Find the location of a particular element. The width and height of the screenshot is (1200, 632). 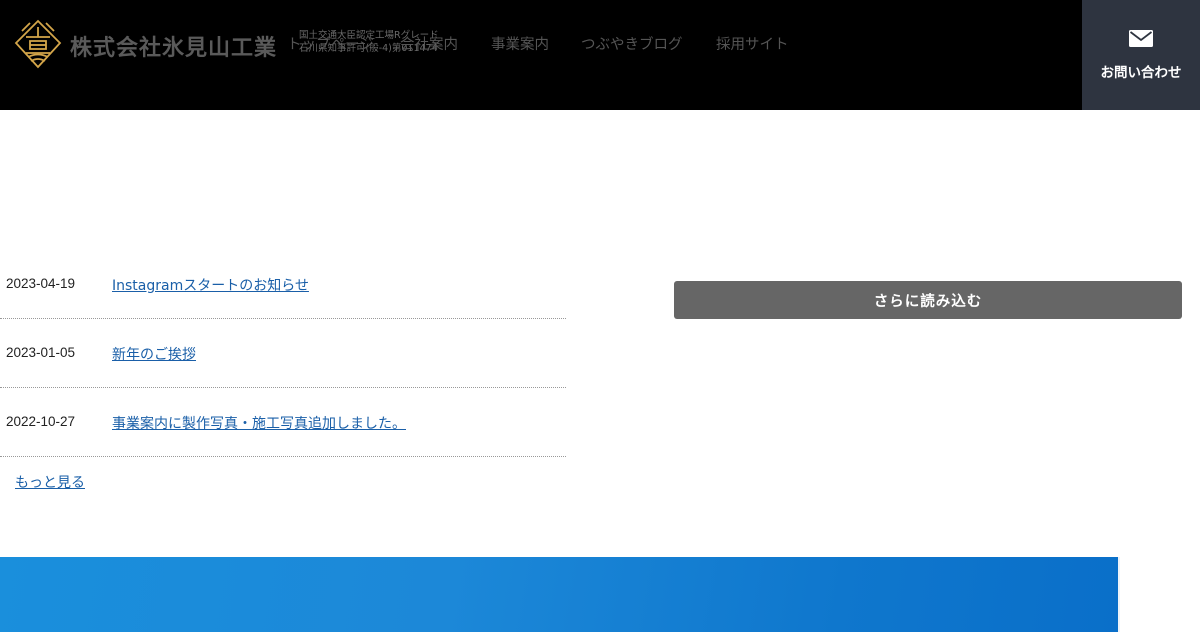

news-more-link: もっと見る is located at coordinates (50, 482).